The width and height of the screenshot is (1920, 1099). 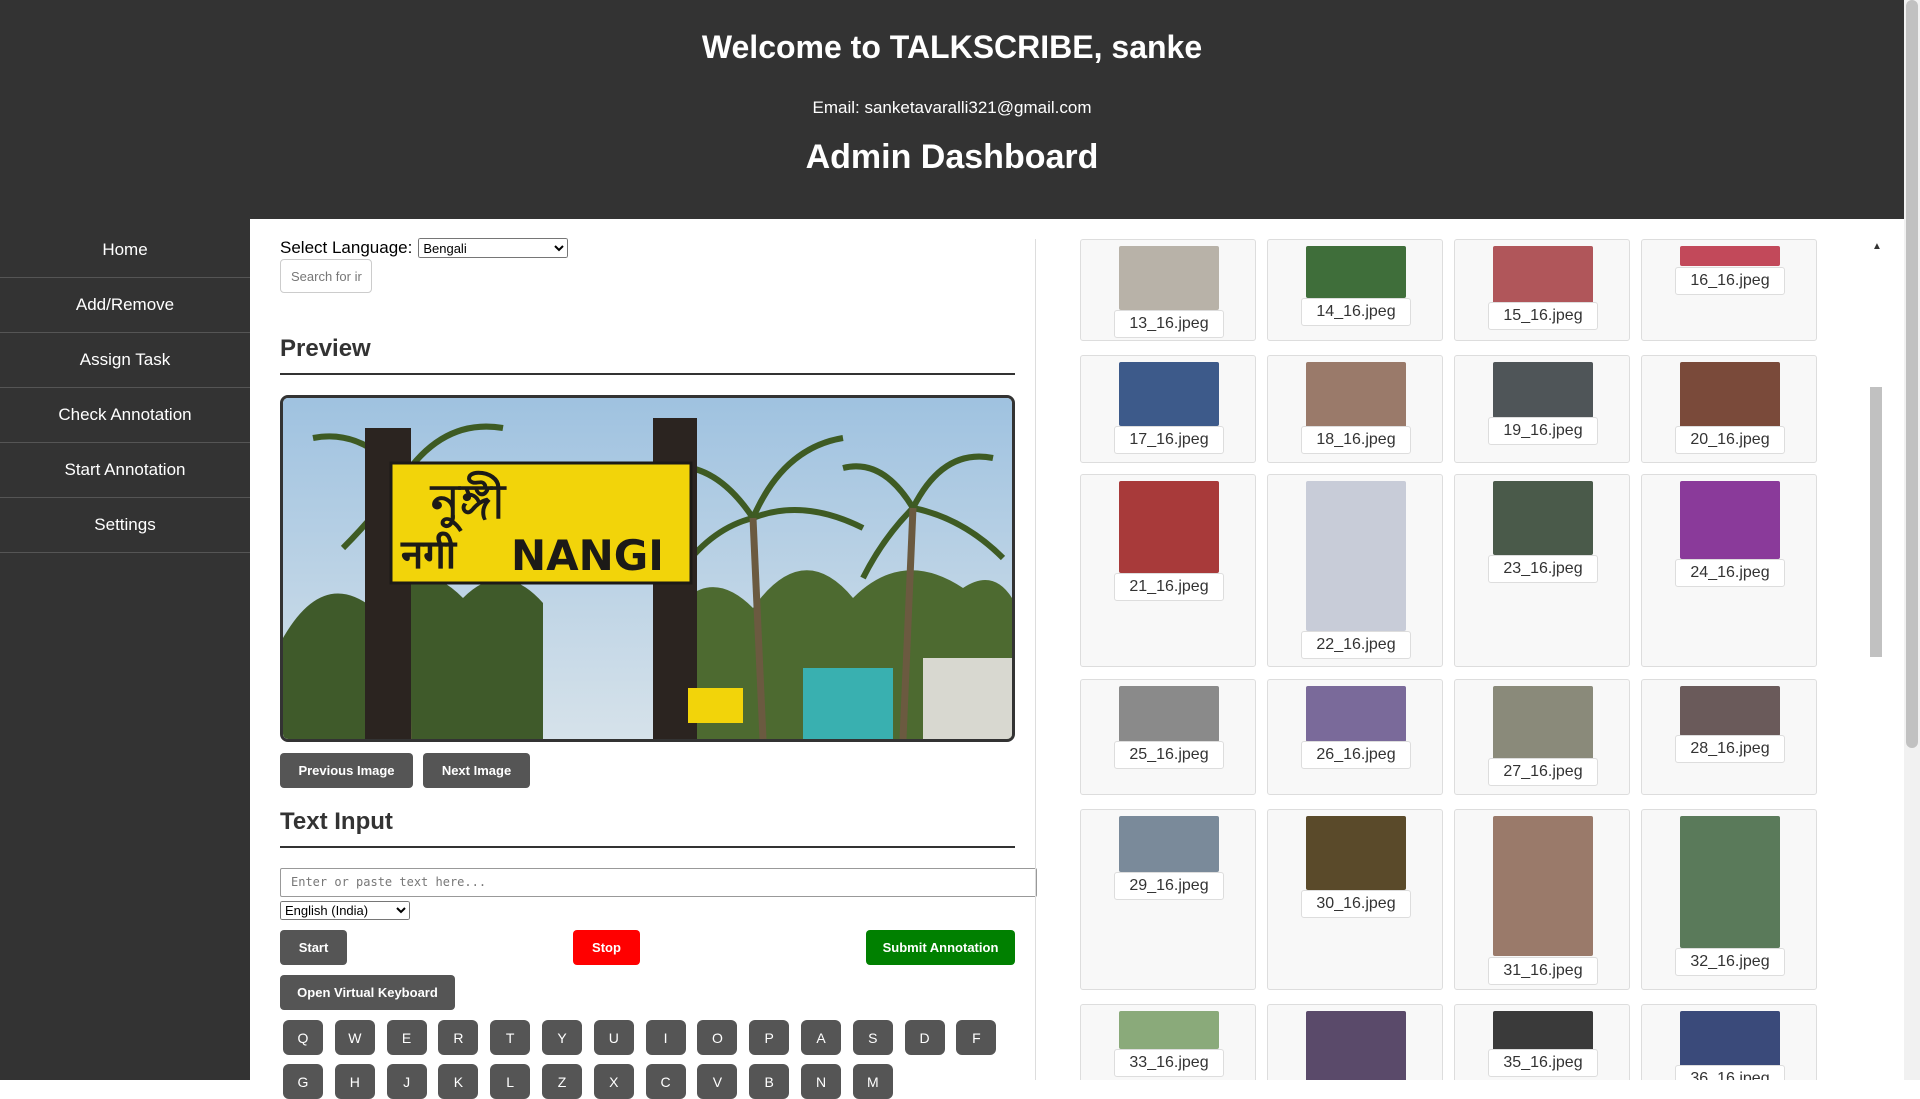 What do you see at coordinates (458, 1037) in the screenshot?
I see `key-r: R` at bounding box center [458, 1037].